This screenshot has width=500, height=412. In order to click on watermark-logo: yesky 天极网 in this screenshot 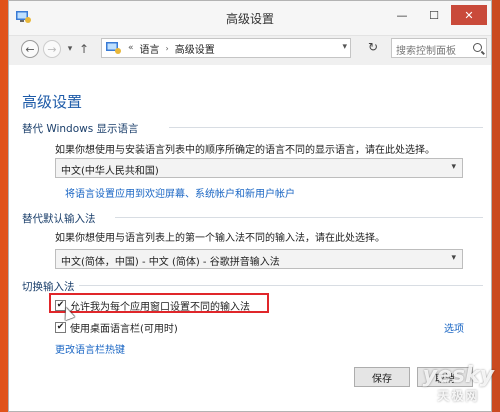, I will do `click(458, 384)`.